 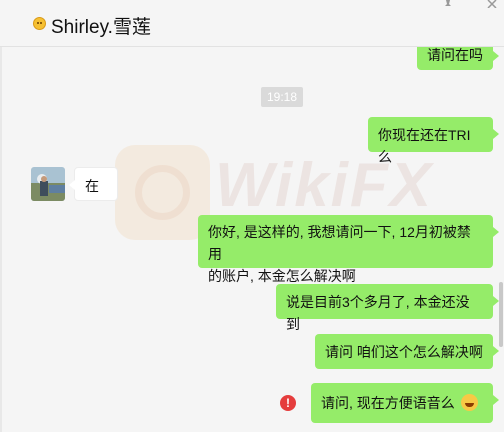 I want to click on message-text: 说是目前3个多月了, 本金还没到, so click(x=378, y=313).